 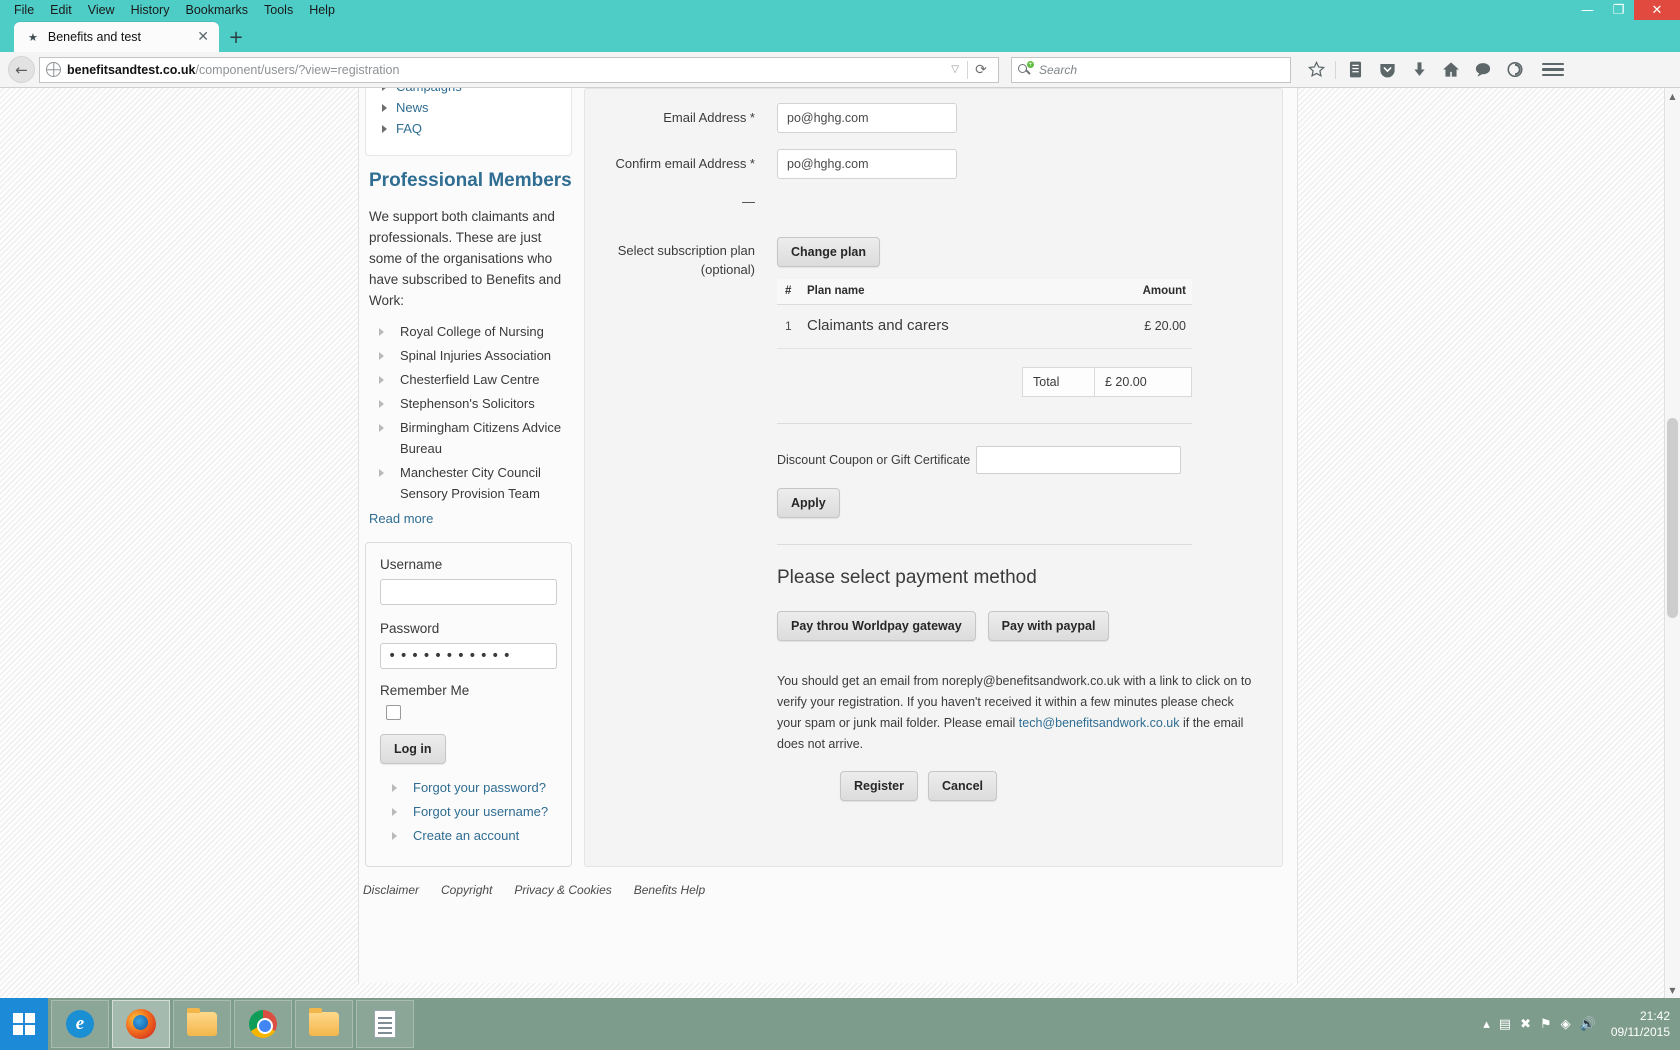 What do you see at coordinates (24, 10) in the screenshot?
I see `menu-item-file: File` at bounding box center [24, 10].